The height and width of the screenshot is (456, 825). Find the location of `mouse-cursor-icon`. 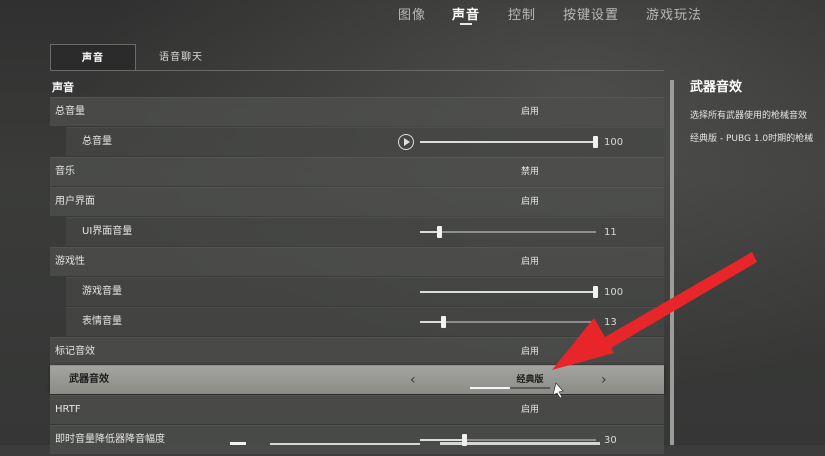

mouse-cursor-icon is located at coordinates (558, 390).